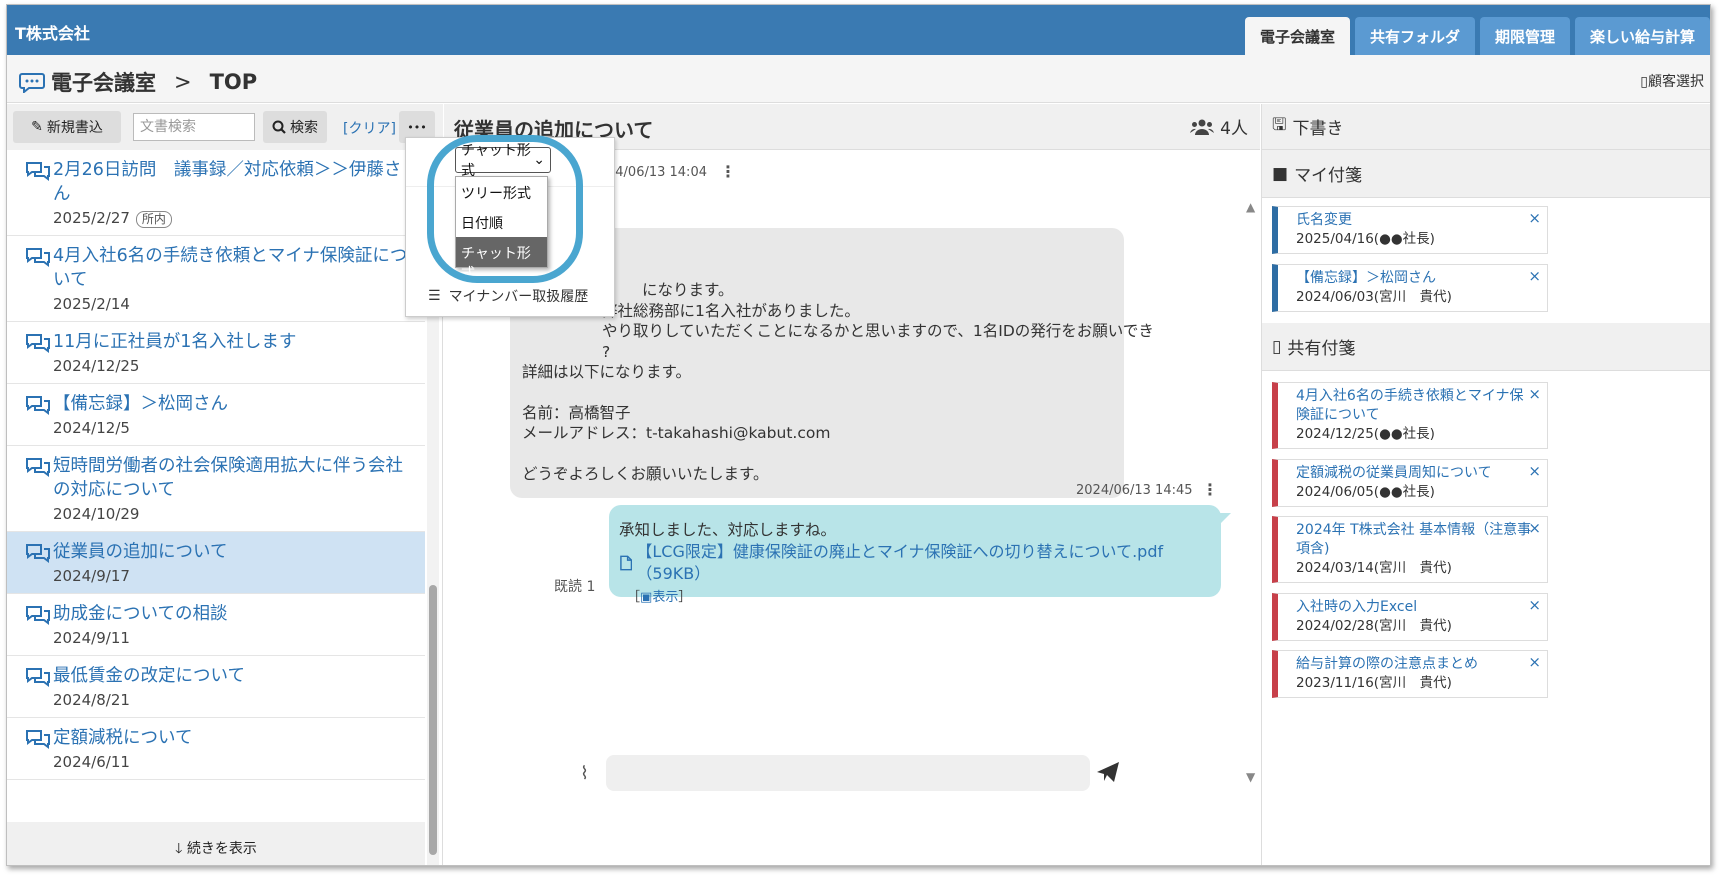 This screenshot has height=880, width=1720. Describe the element at coordinates (858, 79) in the screenshot. I see `breadcrumb-bar: 電子会議室 > TOP ▯顧客選択` at that location.